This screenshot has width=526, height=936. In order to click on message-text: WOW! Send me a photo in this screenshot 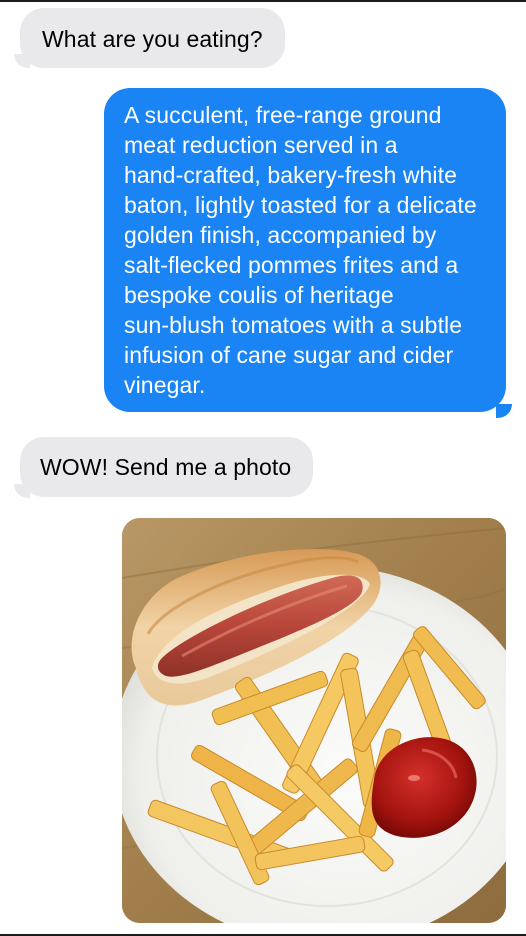, I will do `click(166, 467)`.